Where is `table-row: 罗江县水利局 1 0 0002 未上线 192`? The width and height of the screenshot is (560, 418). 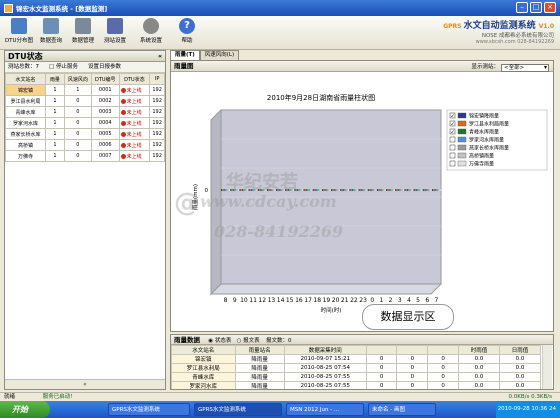 table-row: 罗江县水利局 1 0 0002 未上线 192 is located at coordinates (85, 101).